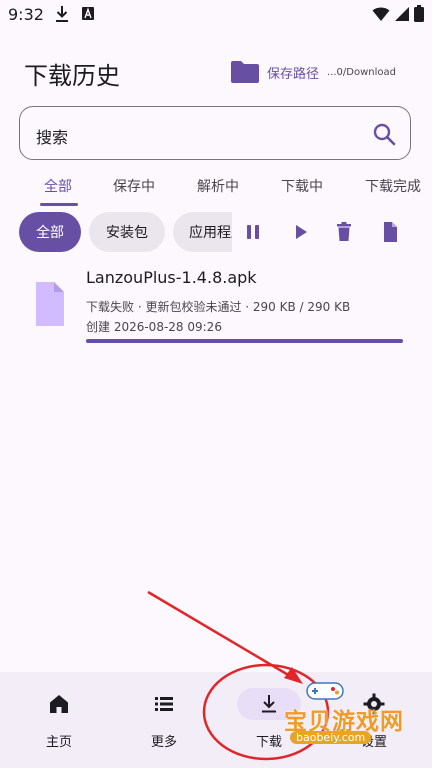 The width and height of the screenshot is (432, 768). I want to click on chip-application: 应用程序, so click(202, 232).